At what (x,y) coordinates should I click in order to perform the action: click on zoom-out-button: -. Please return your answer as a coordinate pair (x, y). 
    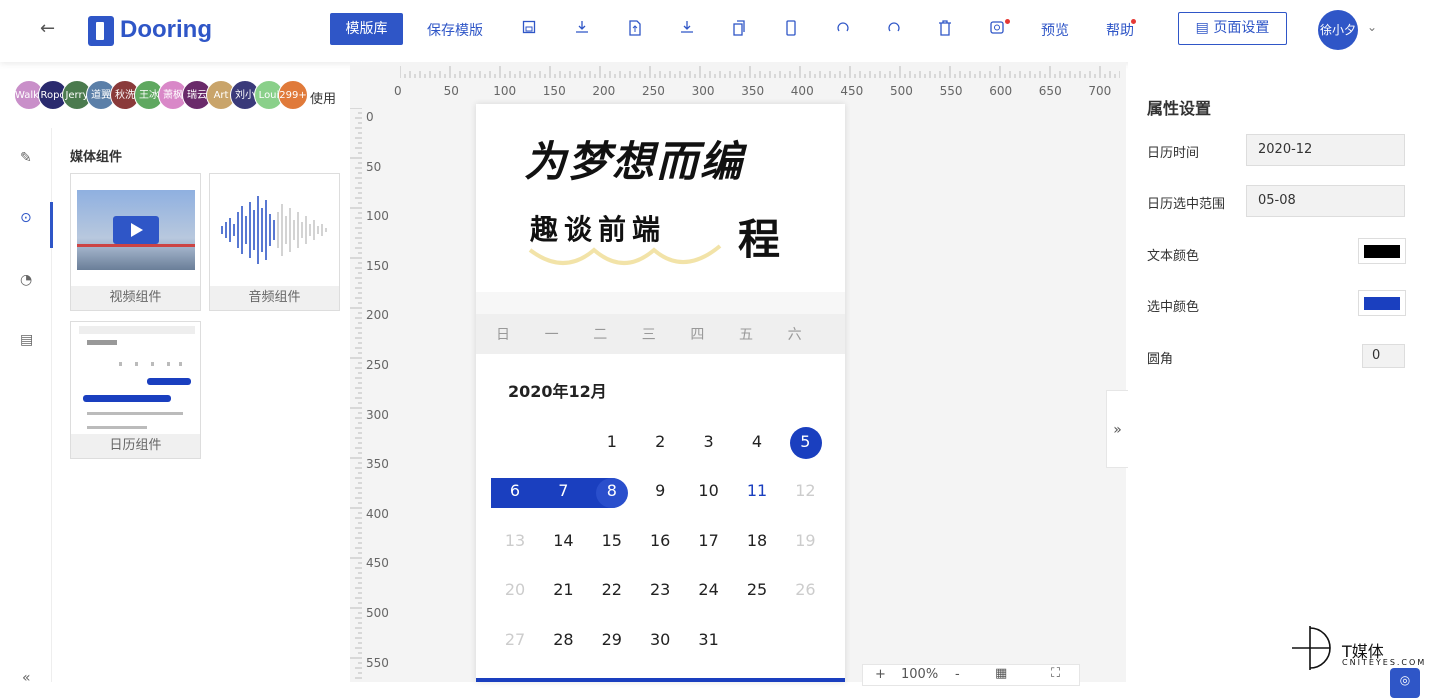
    Looking at the image, I should click on (957, 674).